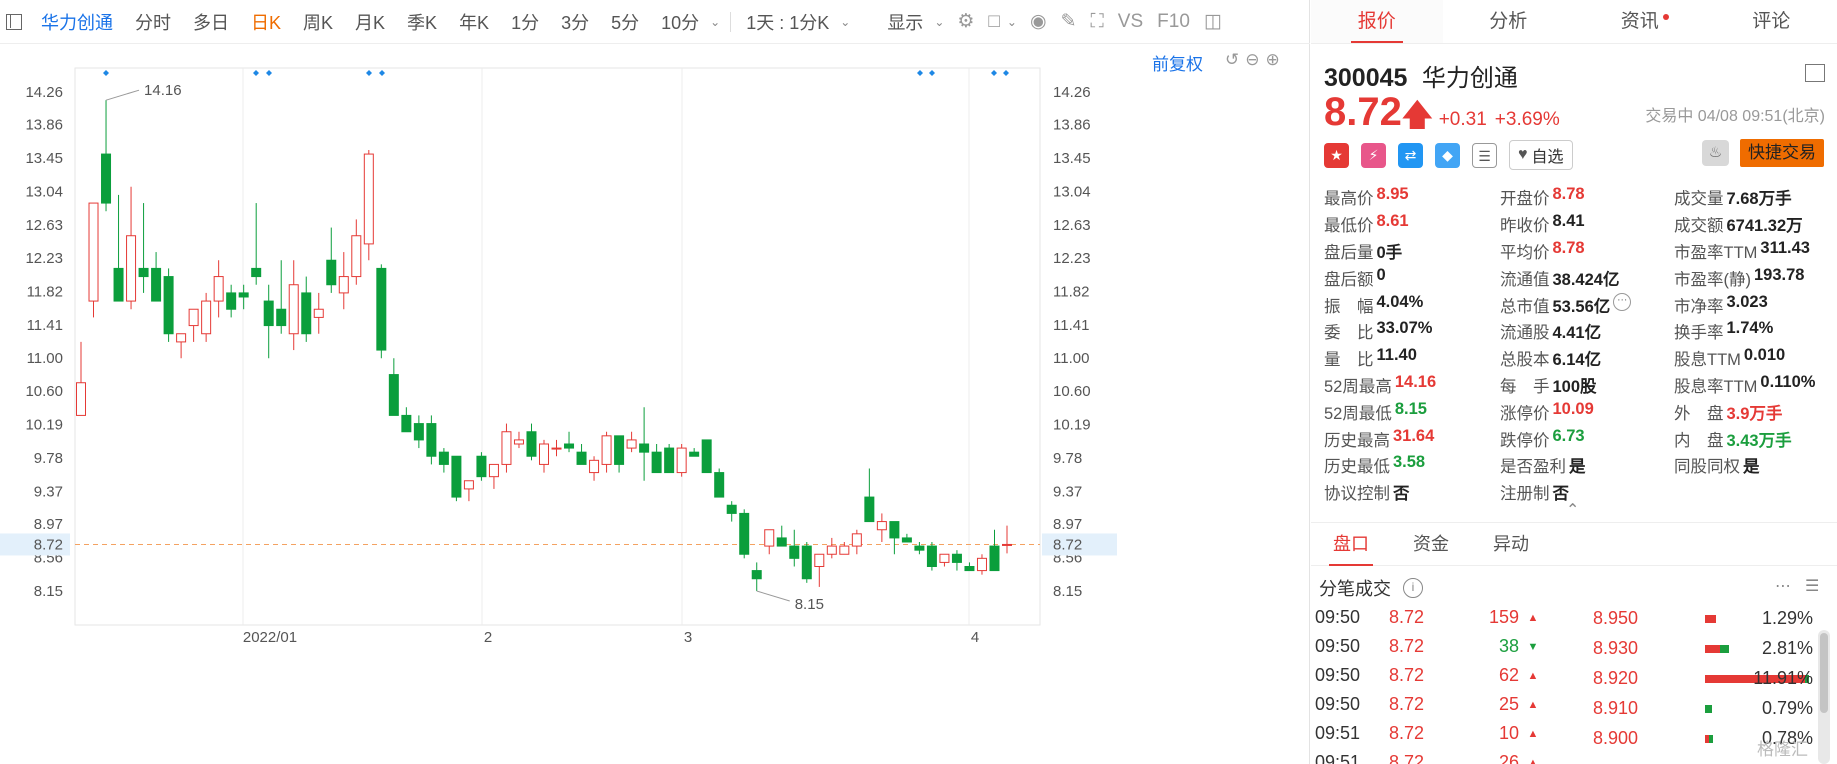 The image size is (1837, 764). What do you see at coordinates (14, 21) in the screenshot?
I see `sidebar-toggle-icon` at bounding box center [14, 21].